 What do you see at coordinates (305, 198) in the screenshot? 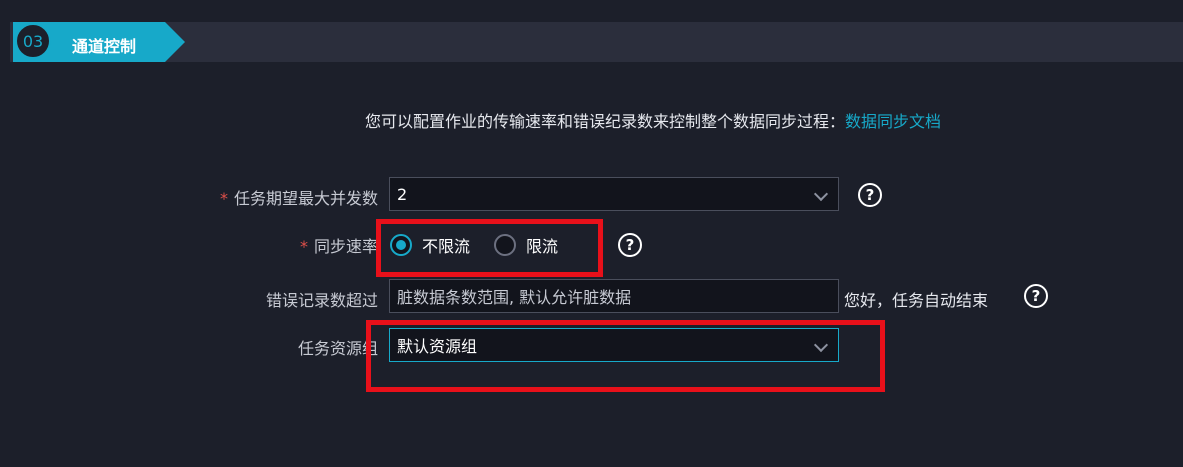
I see `max-concurrency-label-text: 任务期望最大并发数` at bounding box center [305, 198].